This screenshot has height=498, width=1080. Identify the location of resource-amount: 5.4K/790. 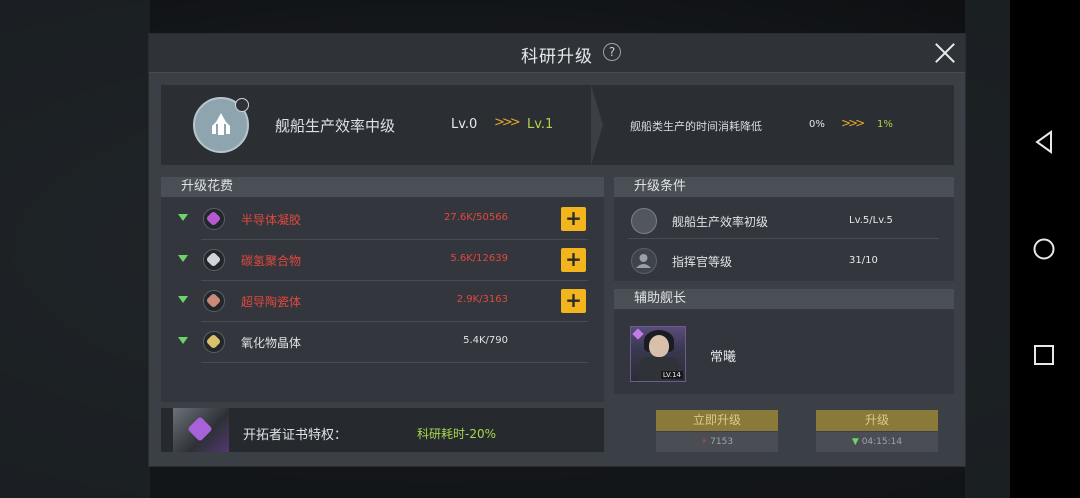
(485, 340).